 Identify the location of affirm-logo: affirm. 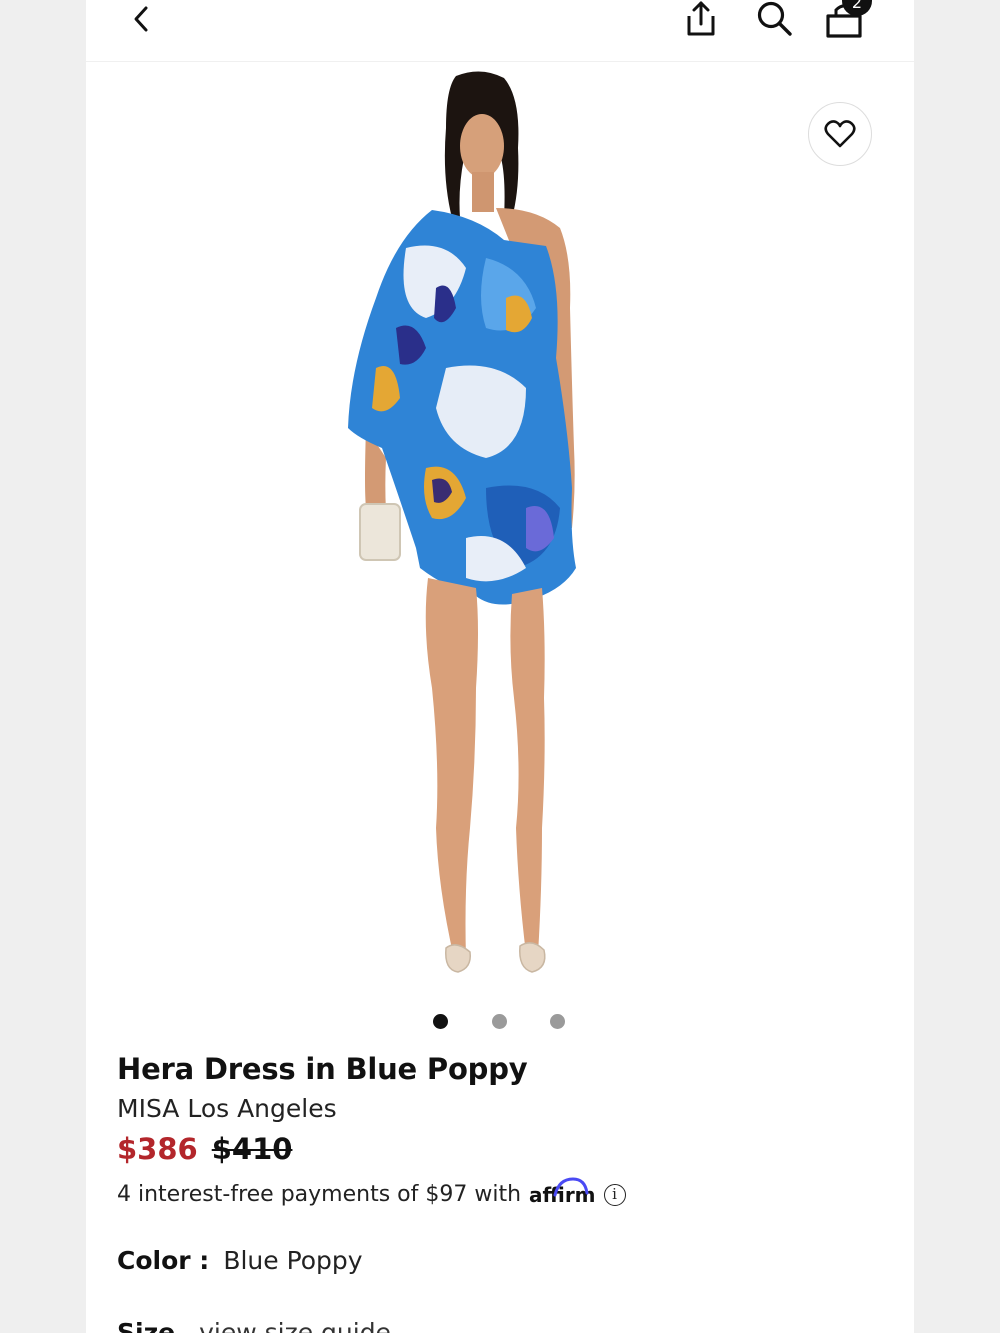
(562, 1191).